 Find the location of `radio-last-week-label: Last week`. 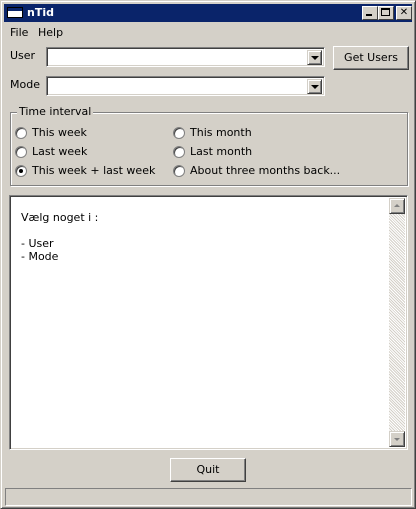

radio-last-week-label: Last week is located at coordinates (60, 151).